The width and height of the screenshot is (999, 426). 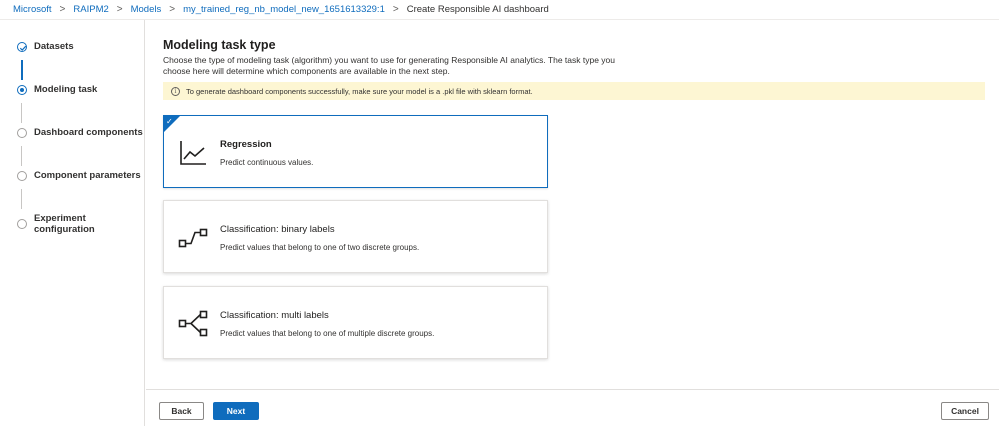 I want to click on step-label: Component parameters, so click(x=87, y=175).